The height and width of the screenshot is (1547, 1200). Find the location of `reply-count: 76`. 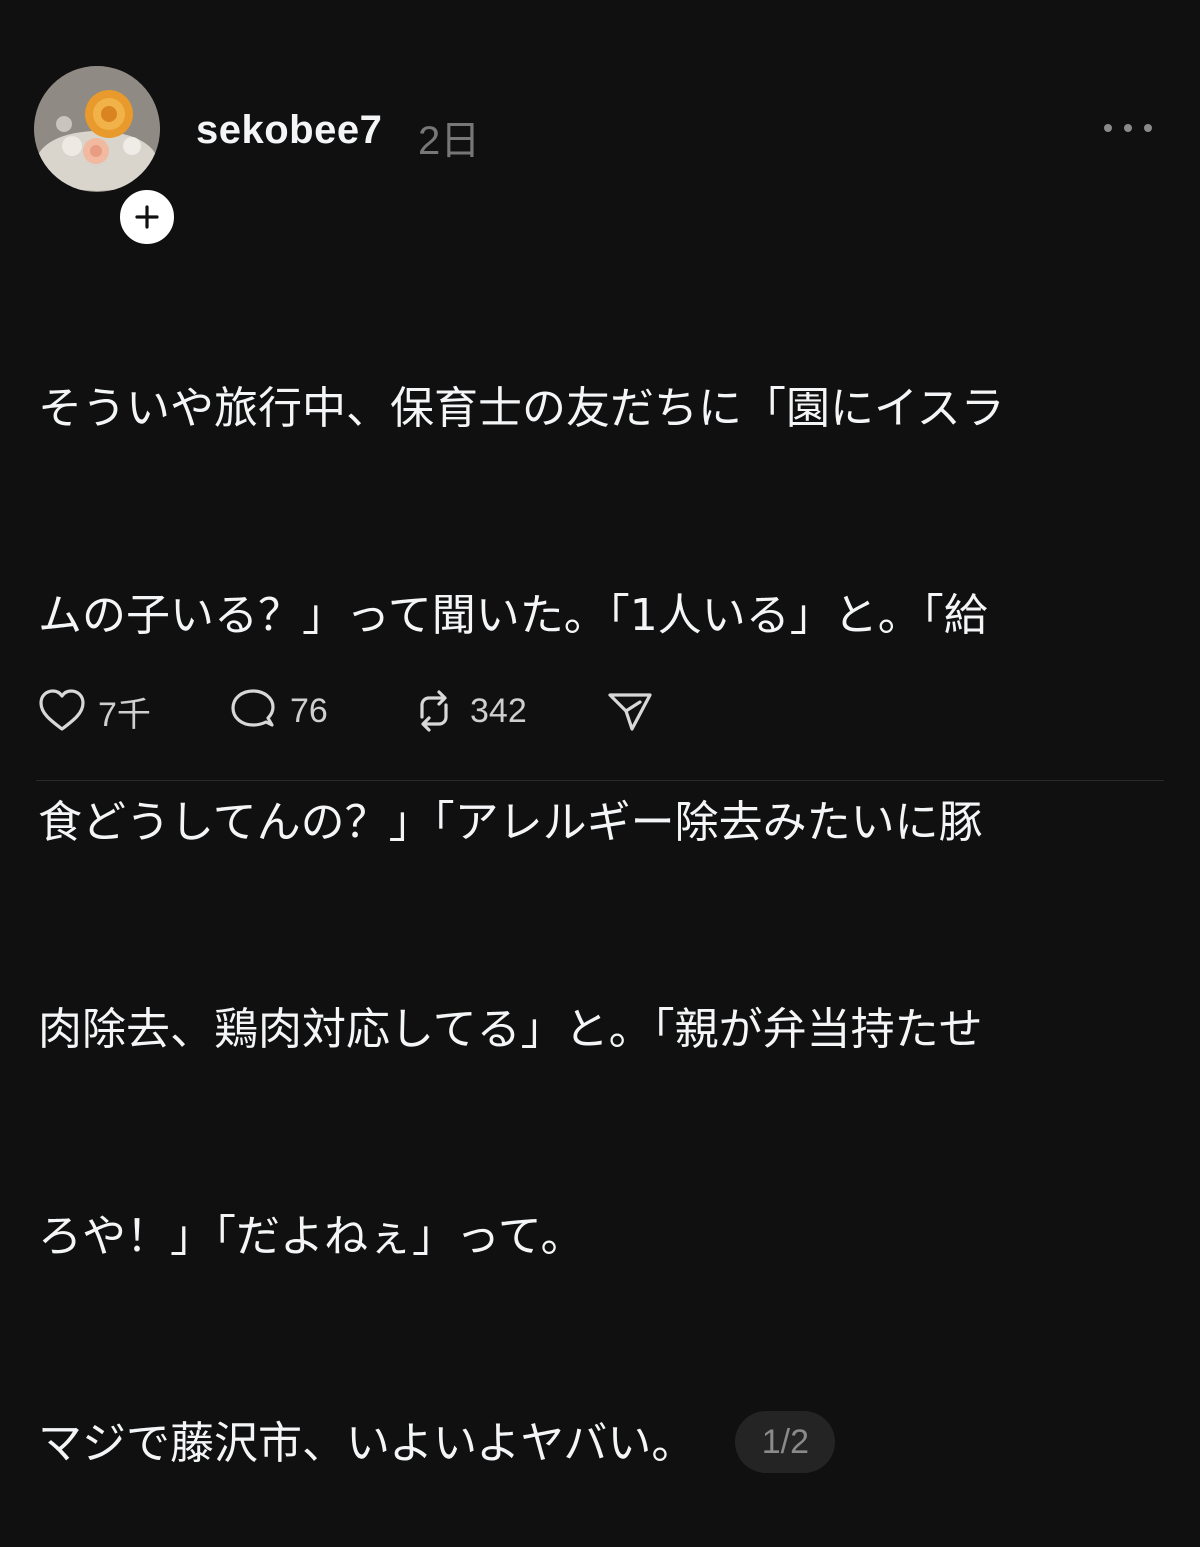

reply-count: 76 is located at coordinates (309, 710).